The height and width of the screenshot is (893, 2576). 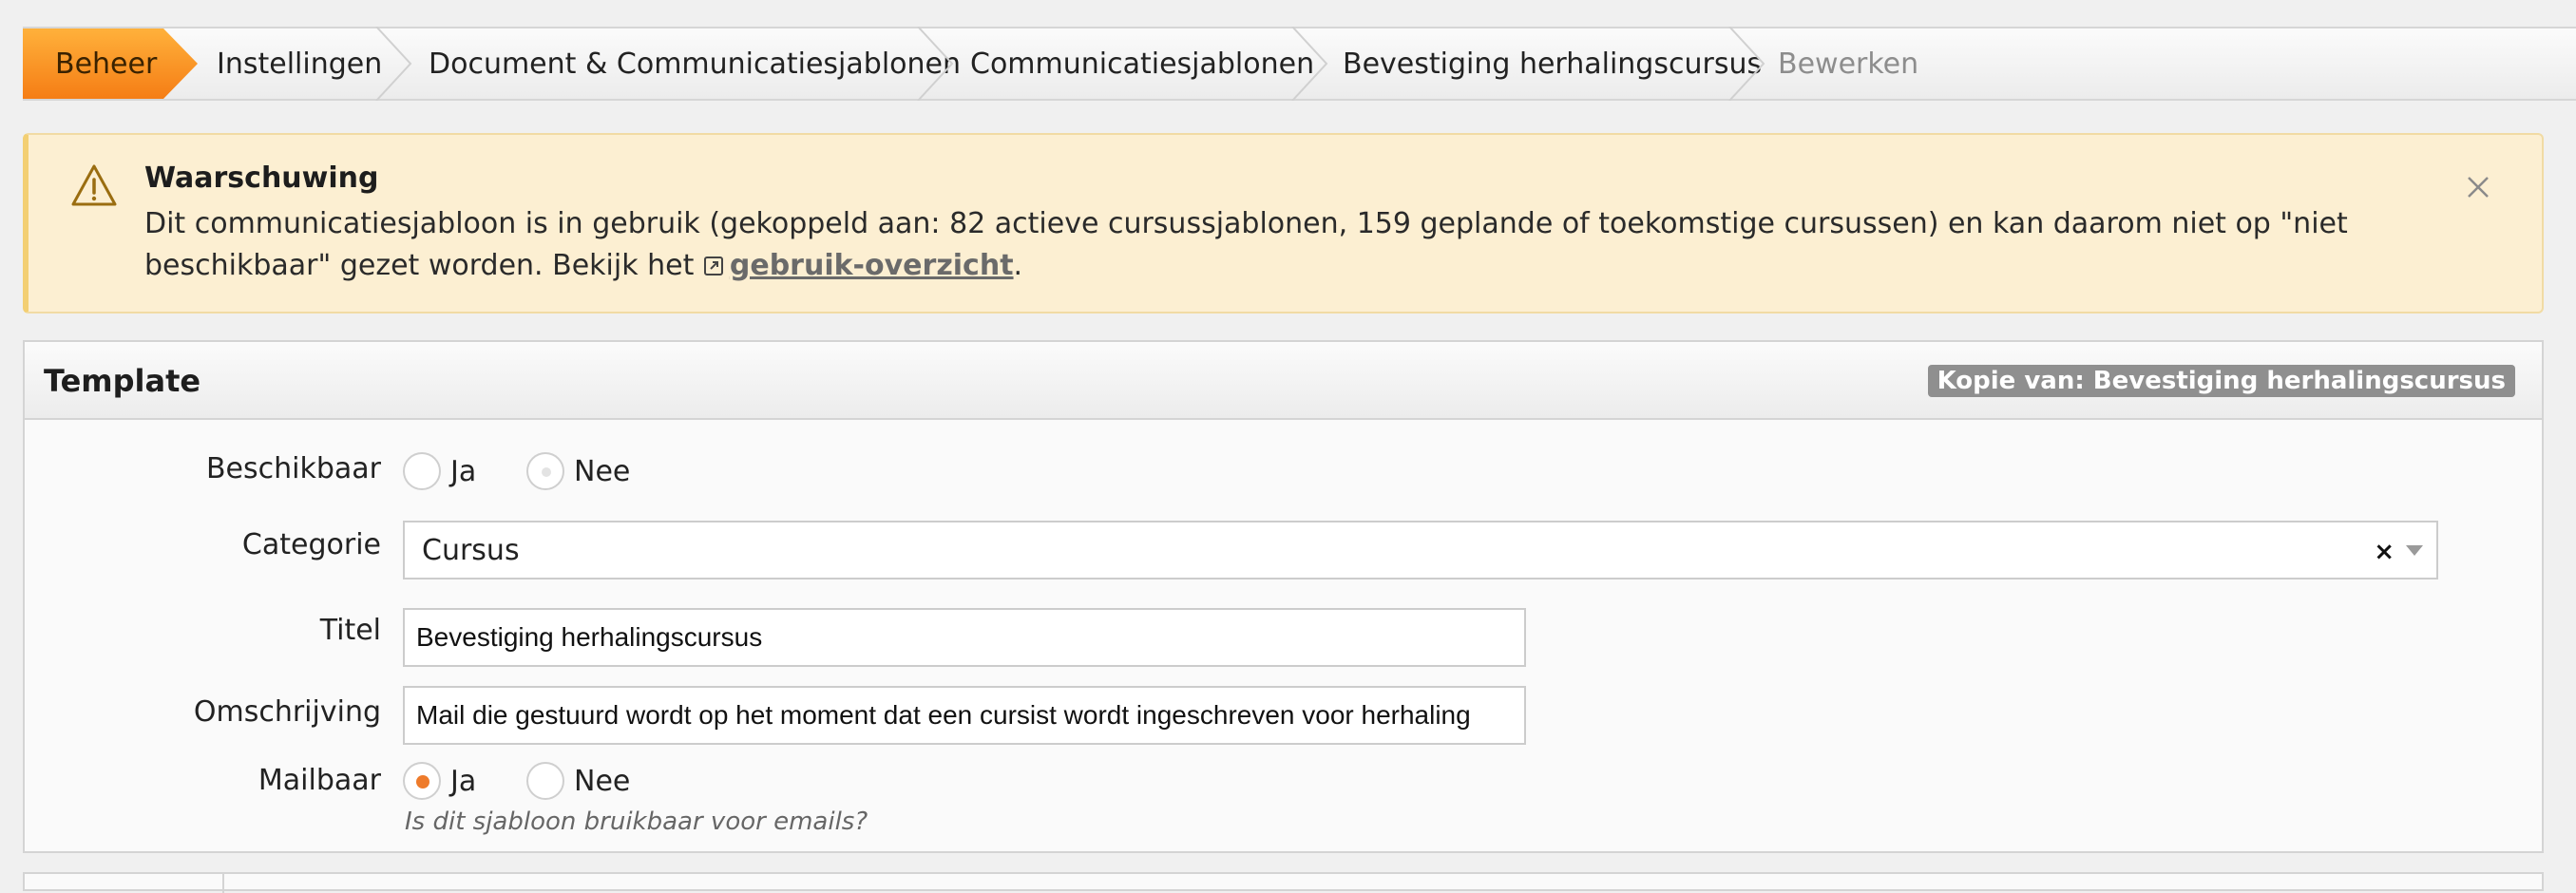 I want to click on breadcrumb-item-instellingen: Instellingen, so click(x=299, y=63).